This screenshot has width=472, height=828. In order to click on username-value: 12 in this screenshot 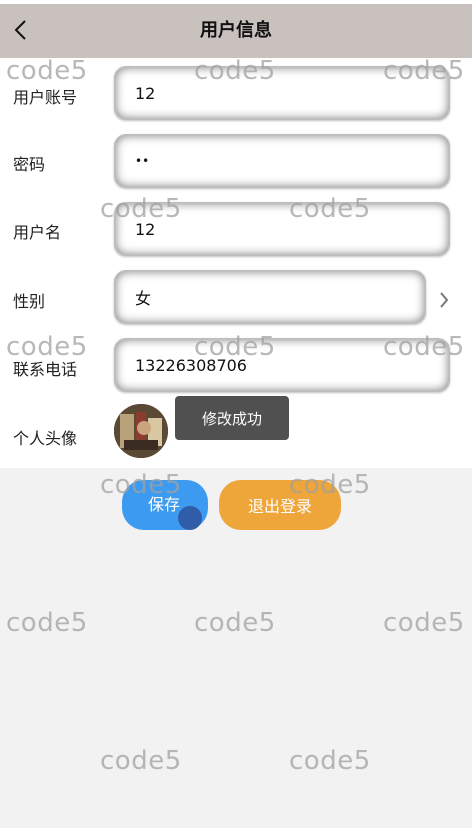, I will do `click(145, 229)`.